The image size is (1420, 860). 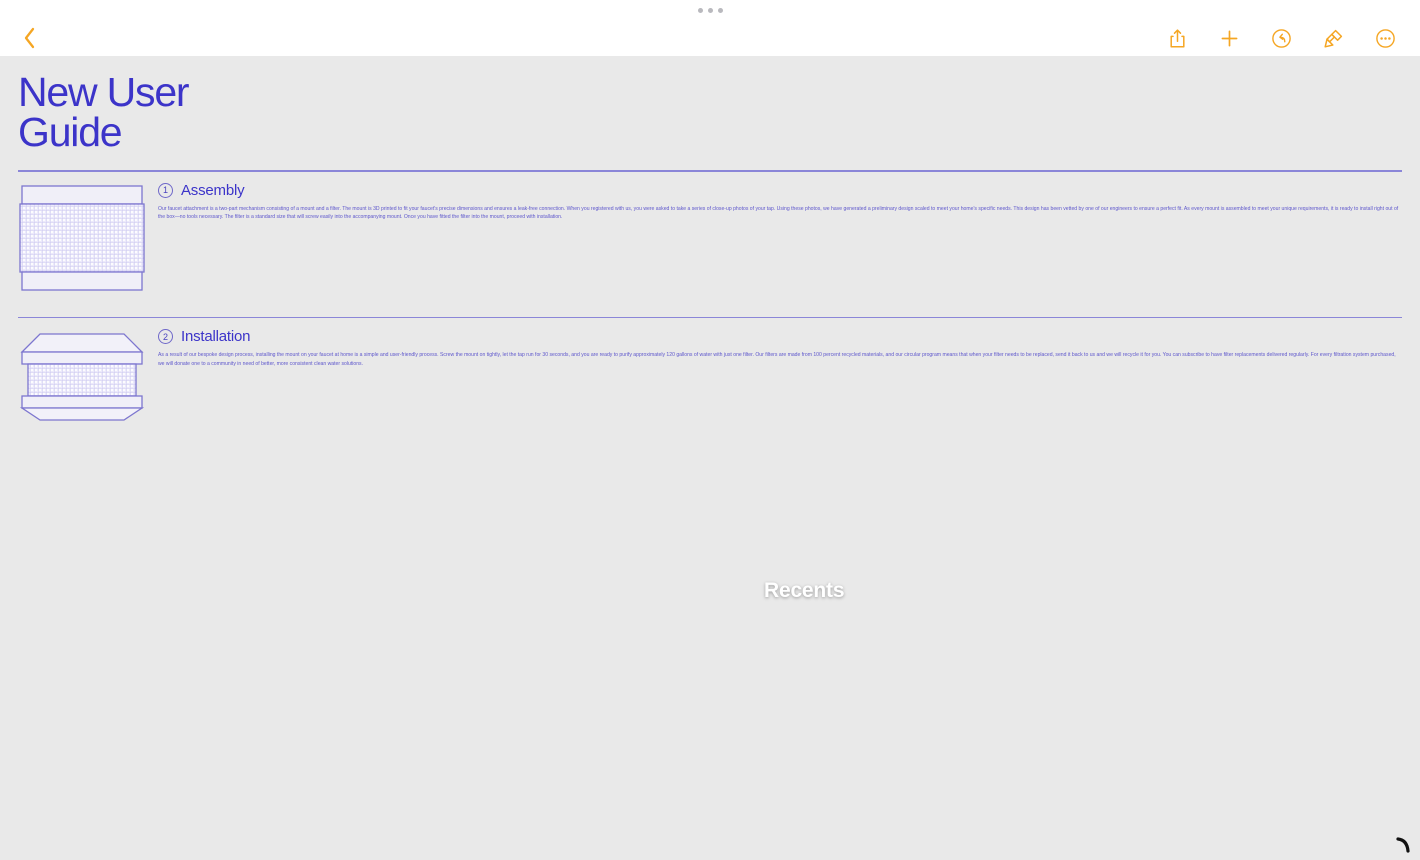 I want to click on filter-mesh-diagram, so click(x=82, y=240).